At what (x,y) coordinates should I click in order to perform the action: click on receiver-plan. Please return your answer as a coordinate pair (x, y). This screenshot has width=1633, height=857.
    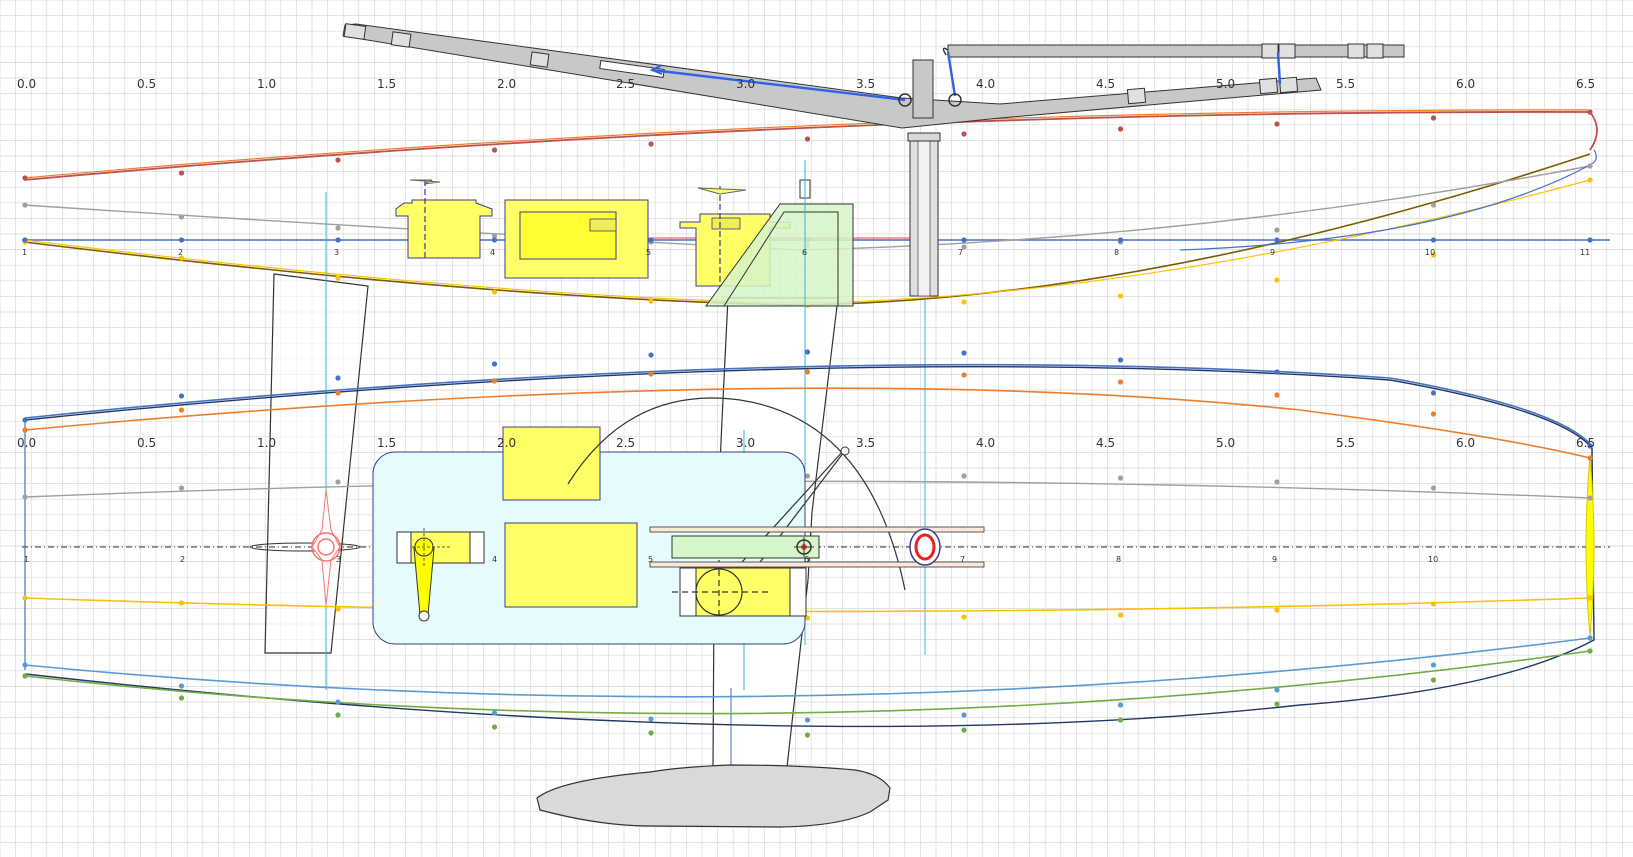
    Looking at the image, I should click on (551, 463).